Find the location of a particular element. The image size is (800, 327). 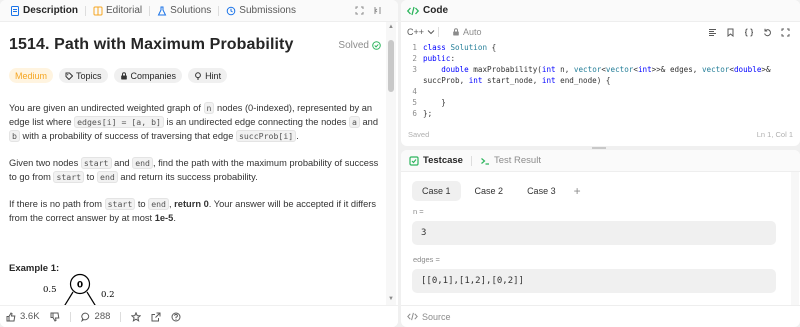

thumbs-up-icon is located at coordinates (11, 316).